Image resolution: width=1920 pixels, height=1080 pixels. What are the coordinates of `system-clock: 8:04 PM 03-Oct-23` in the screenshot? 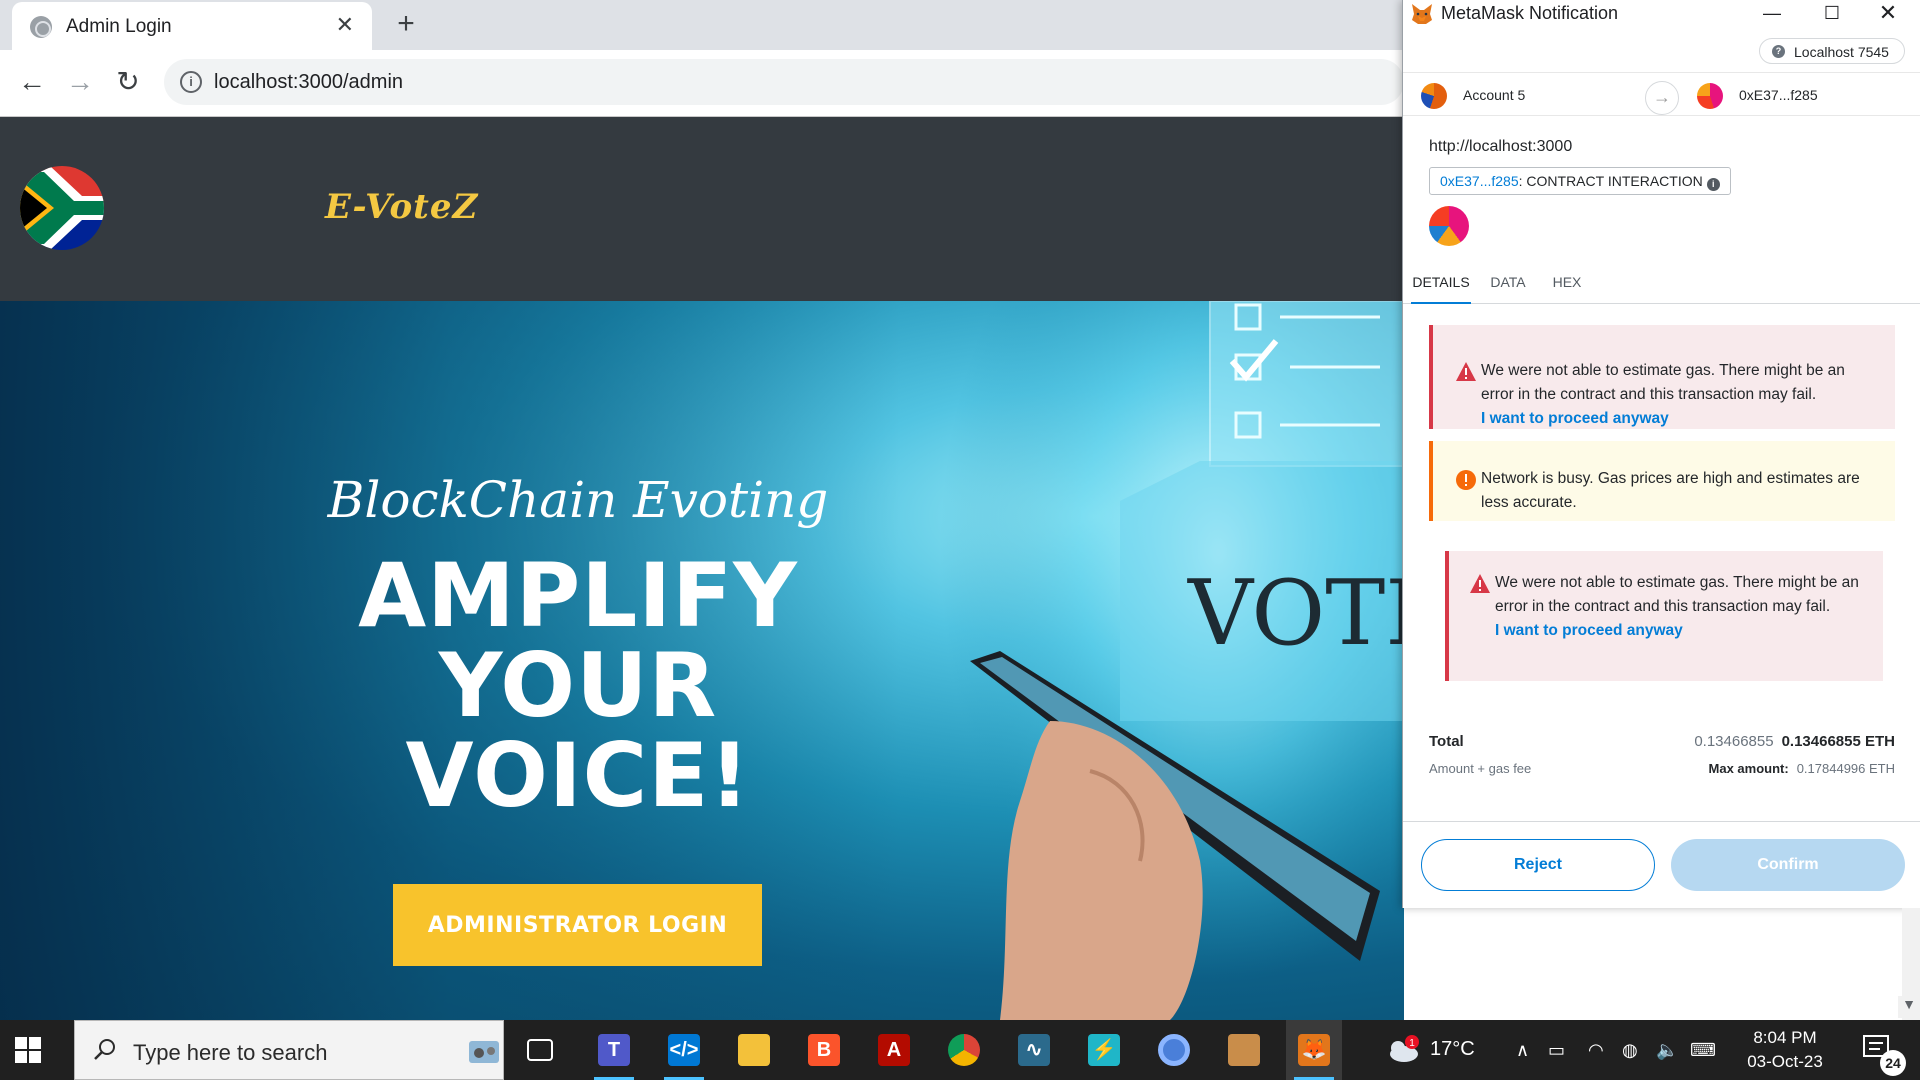 It's located at (1785, 1050).